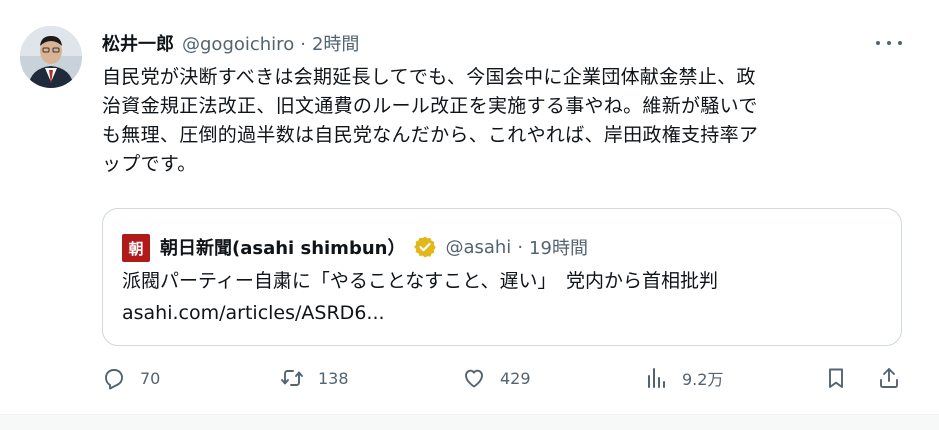 This screenshot has height=430, width=939. I want to click on share-icon, so click(889, 378).